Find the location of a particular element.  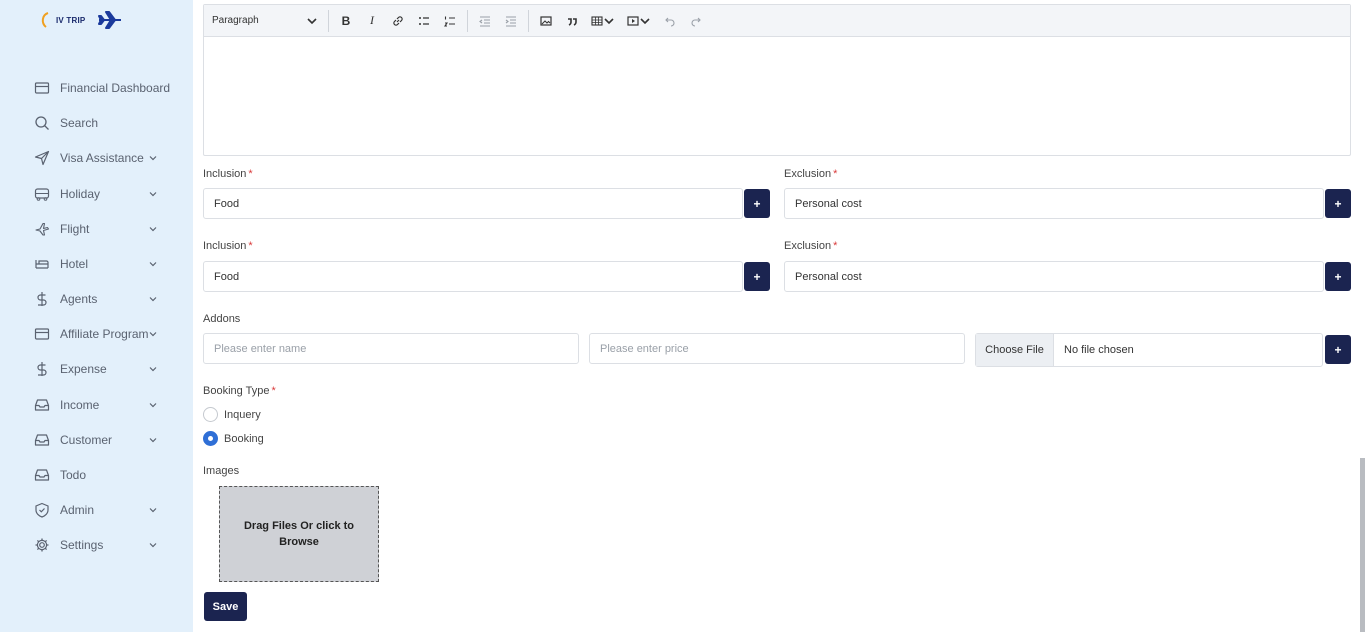

sidebar-item-search: Search is located at coordinates (96, 123).